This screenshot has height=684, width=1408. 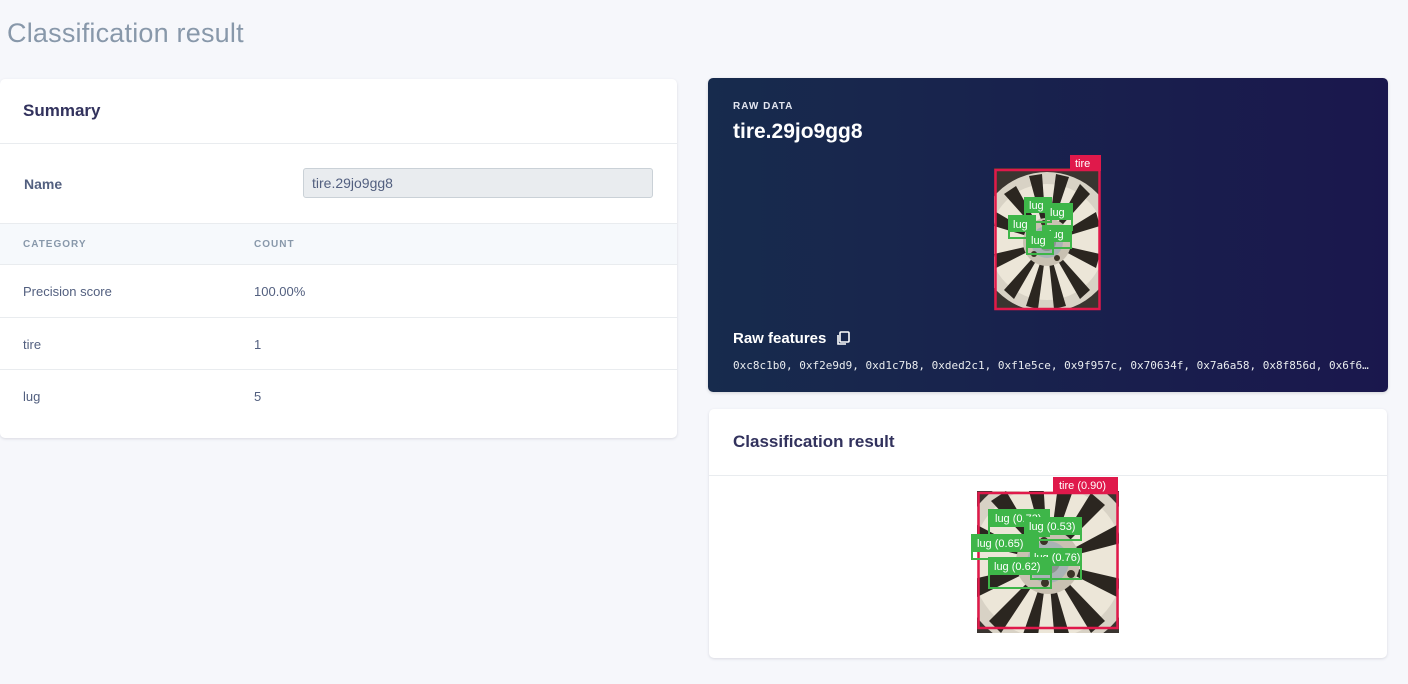 I want to click on row-count: 5, so click(x=258, y=396).